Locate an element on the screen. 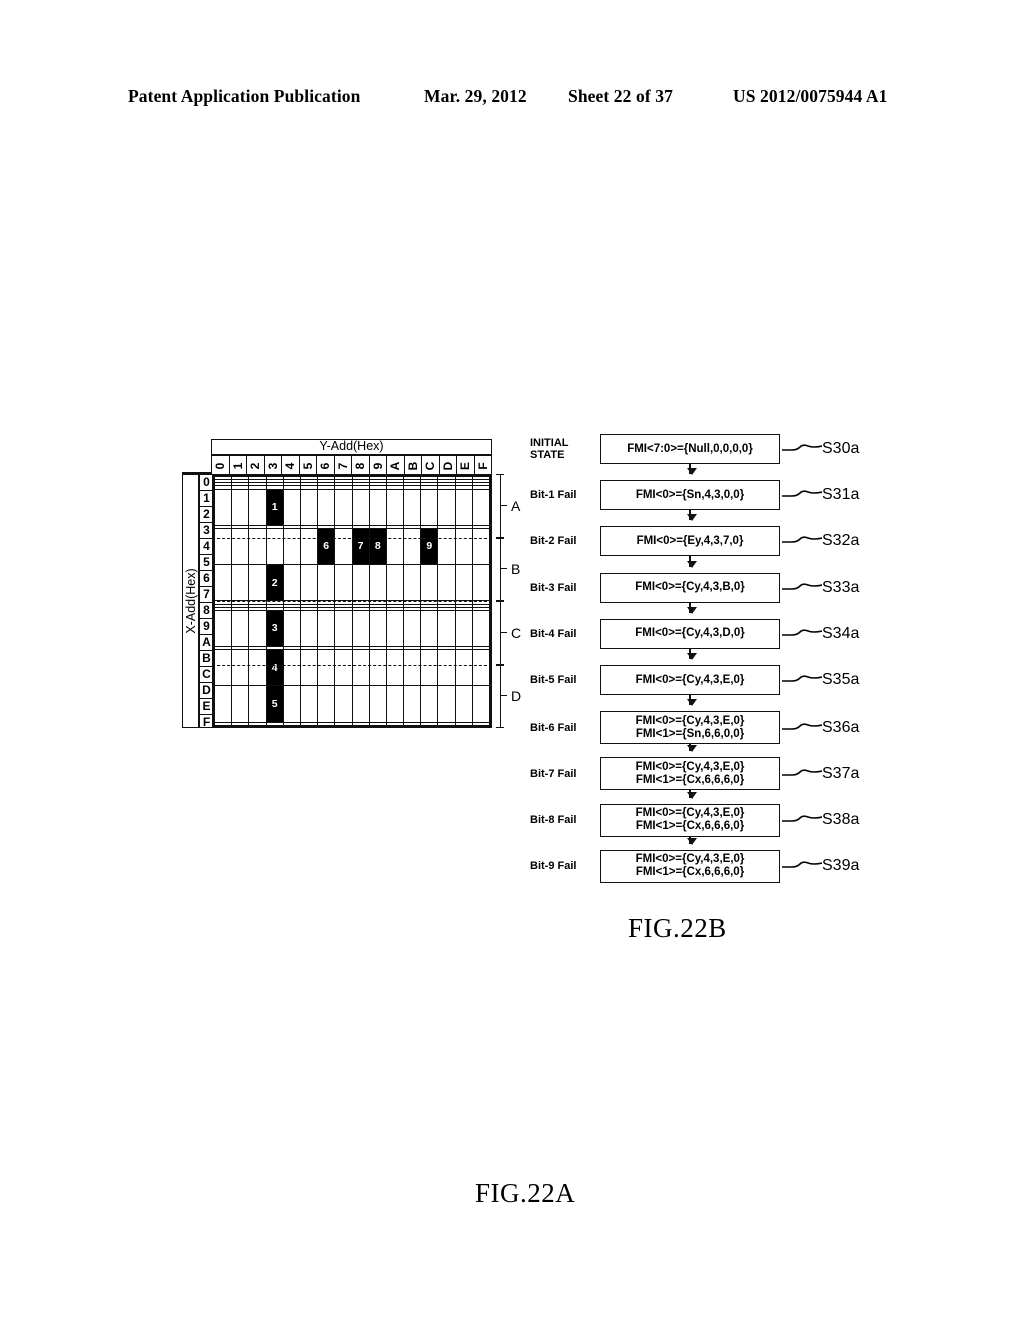 This screenshot has height=1320, width=1024. grid-cell-E9 is located at coordinates (377, 704).